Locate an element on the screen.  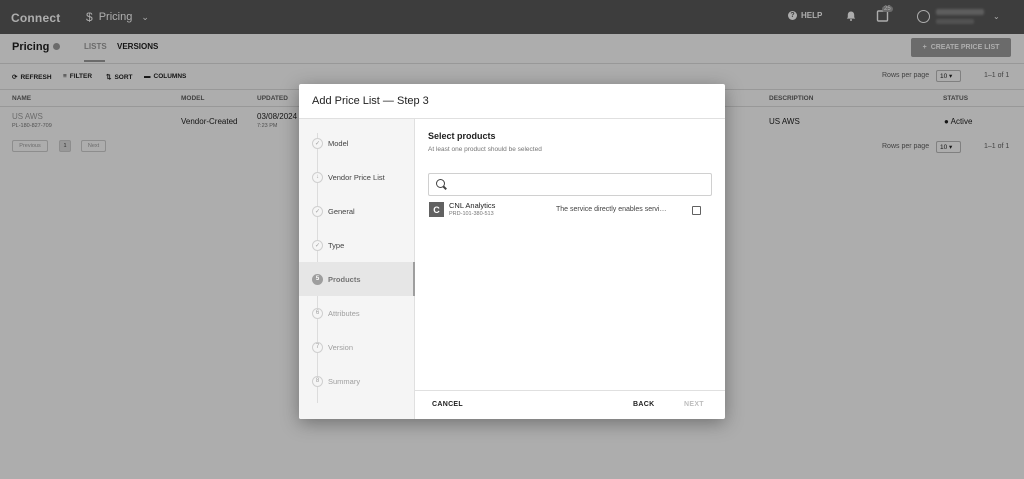
next-button: NEXT is located at coordinates (694, 404).